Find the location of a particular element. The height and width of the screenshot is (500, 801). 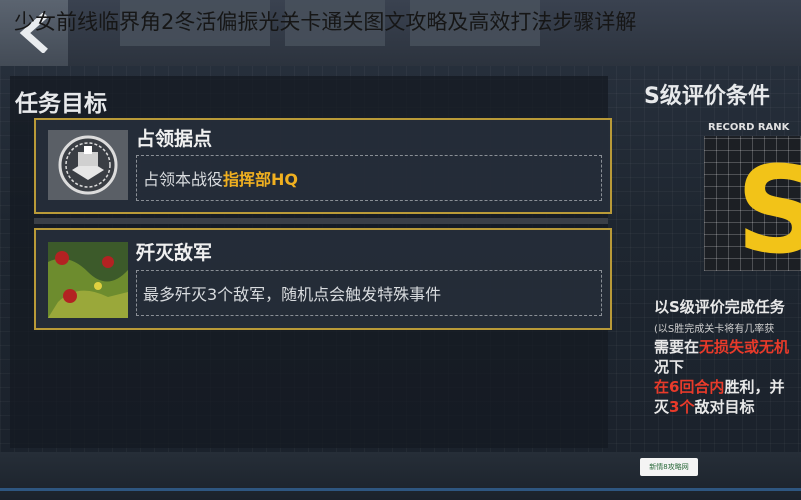

bottom-glow-line is located at coordinates (400, 489).